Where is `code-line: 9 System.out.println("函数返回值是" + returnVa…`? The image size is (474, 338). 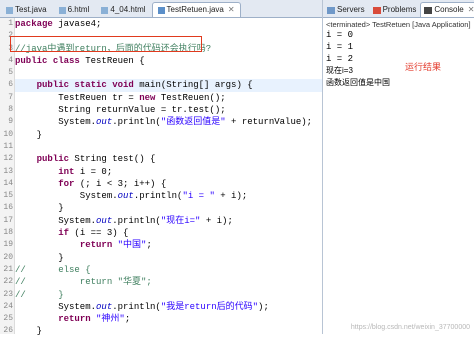
code-line: 9 System.out.println("函数返回值是" + returnVa… is located at coordinates (165, 122).